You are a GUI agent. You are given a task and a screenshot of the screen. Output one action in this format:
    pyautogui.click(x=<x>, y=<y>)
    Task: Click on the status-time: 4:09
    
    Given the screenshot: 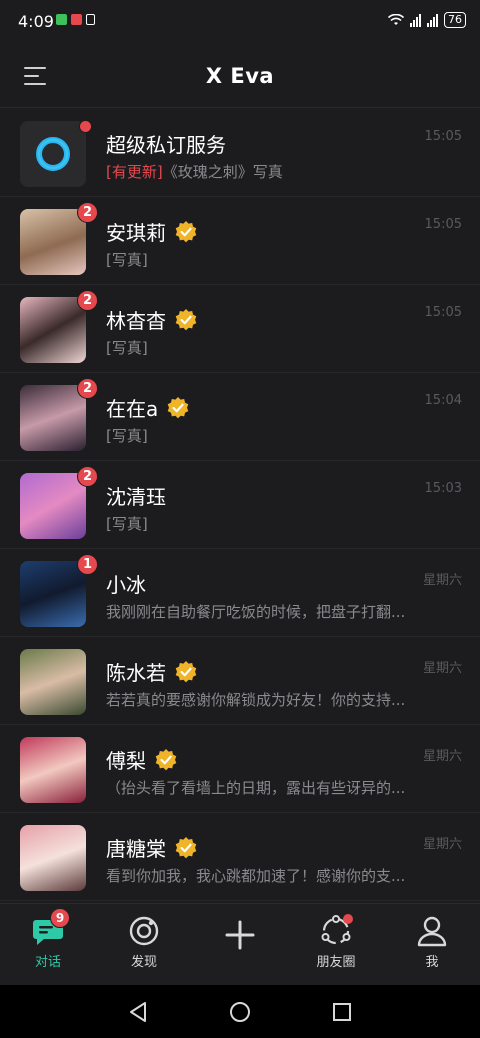 What is the action you would take?
    pyautogui.click(x=36, y=21)
    